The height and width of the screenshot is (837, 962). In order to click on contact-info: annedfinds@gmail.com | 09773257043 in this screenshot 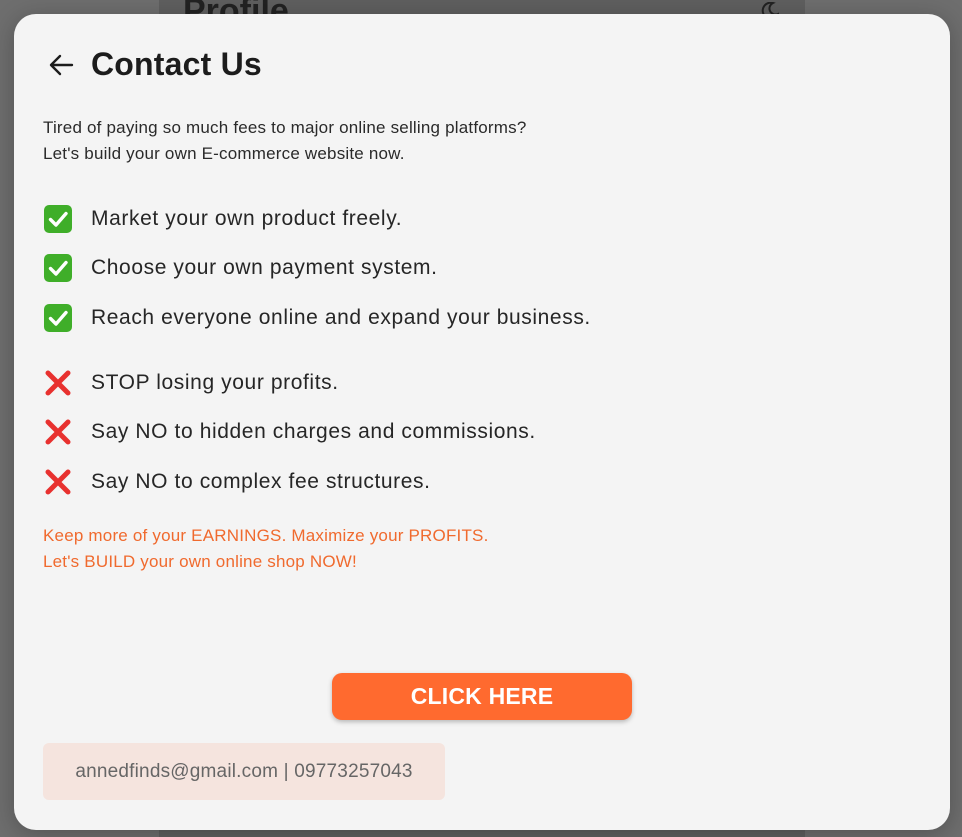, I will do `click(244, 771)`.